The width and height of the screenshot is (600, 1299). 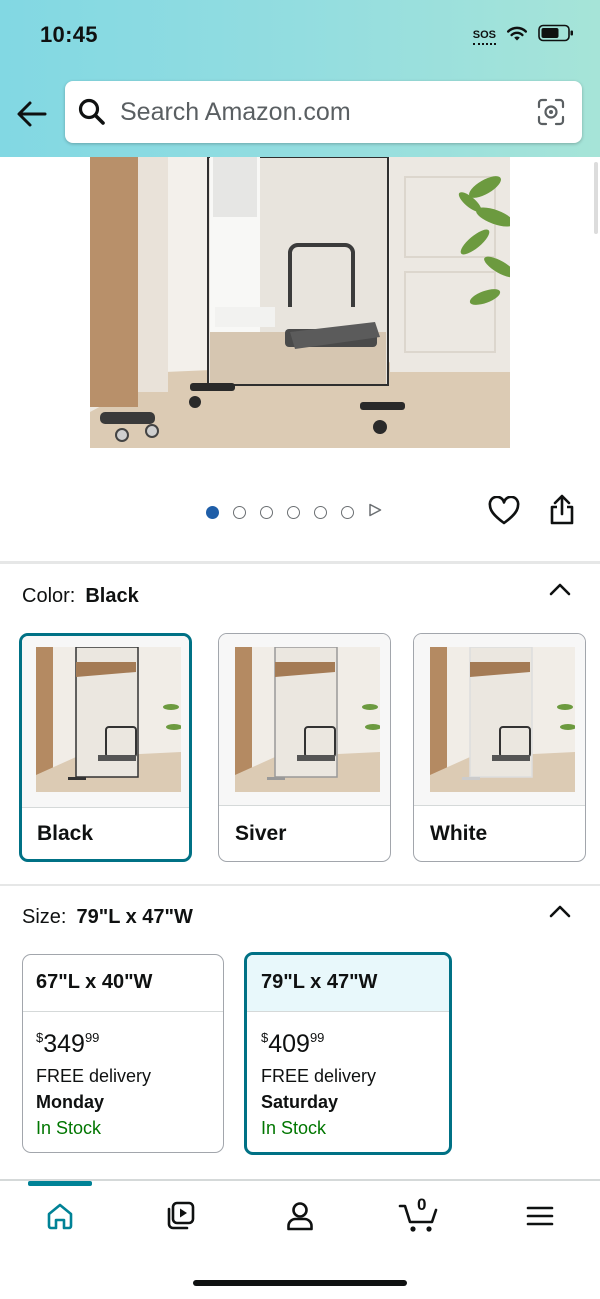 I want to click on collapse-size-button, so click(x=560, y=914).